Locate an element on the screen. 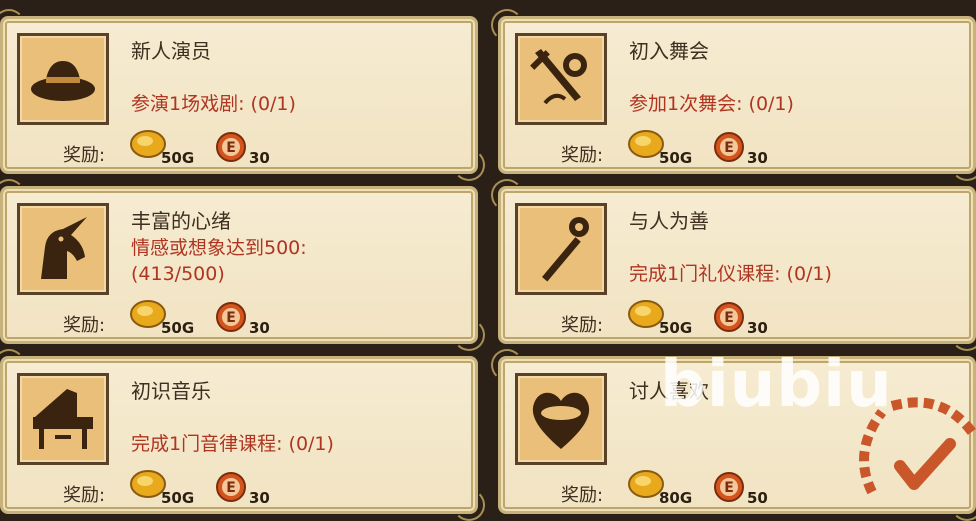  unicorn-icon is located at coordinates (63, 249).